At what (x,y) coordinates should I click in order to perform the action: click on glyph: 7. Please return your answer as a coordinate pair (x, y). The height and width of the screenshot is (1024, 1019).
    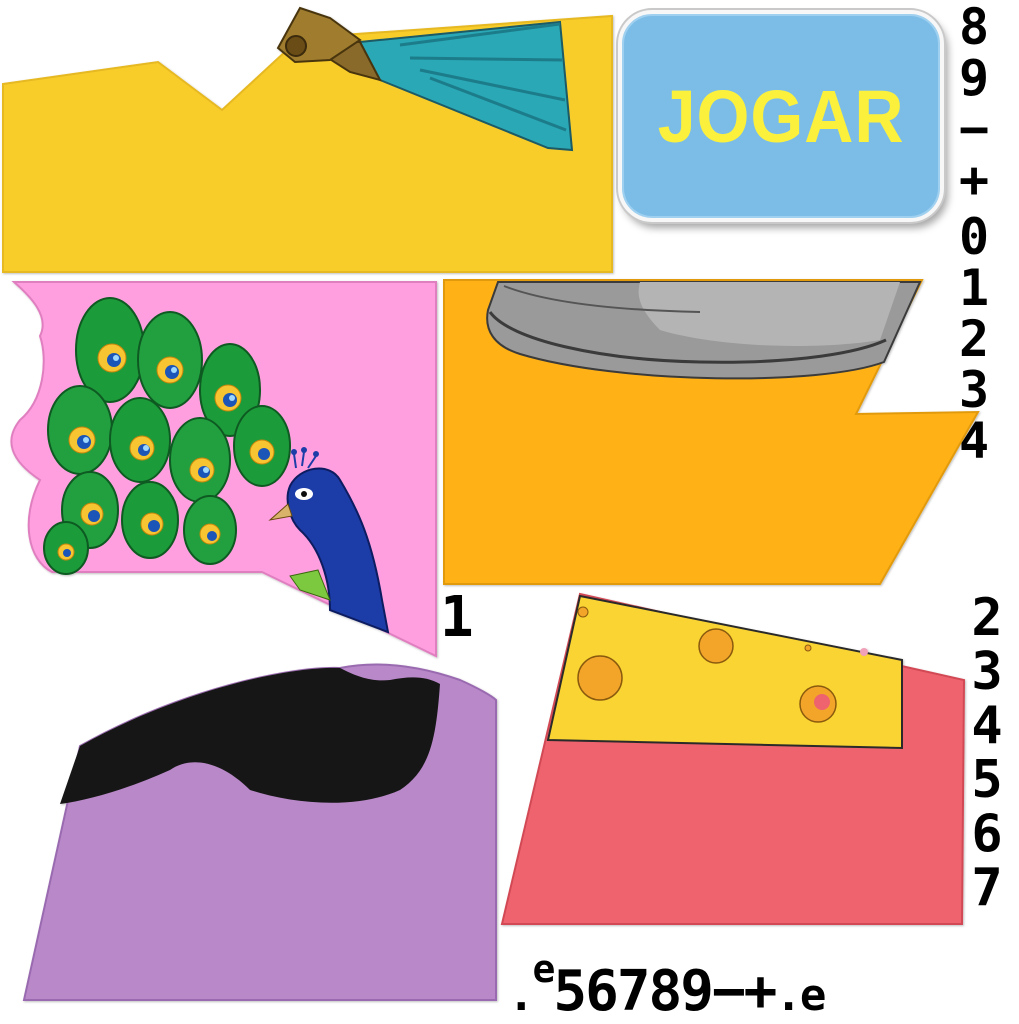
    Looking at the image, I should click on (987, 888).